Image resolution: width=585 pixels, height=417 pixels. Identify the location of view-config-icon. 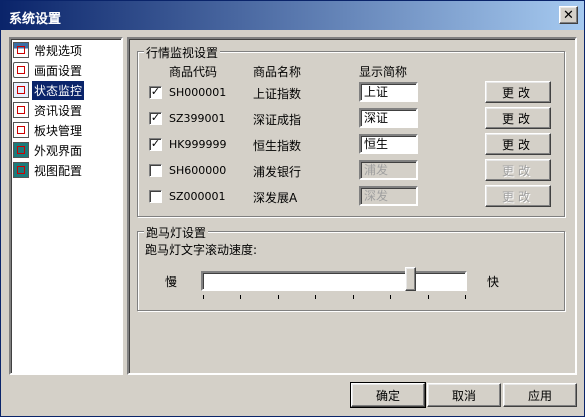
(21, 170).